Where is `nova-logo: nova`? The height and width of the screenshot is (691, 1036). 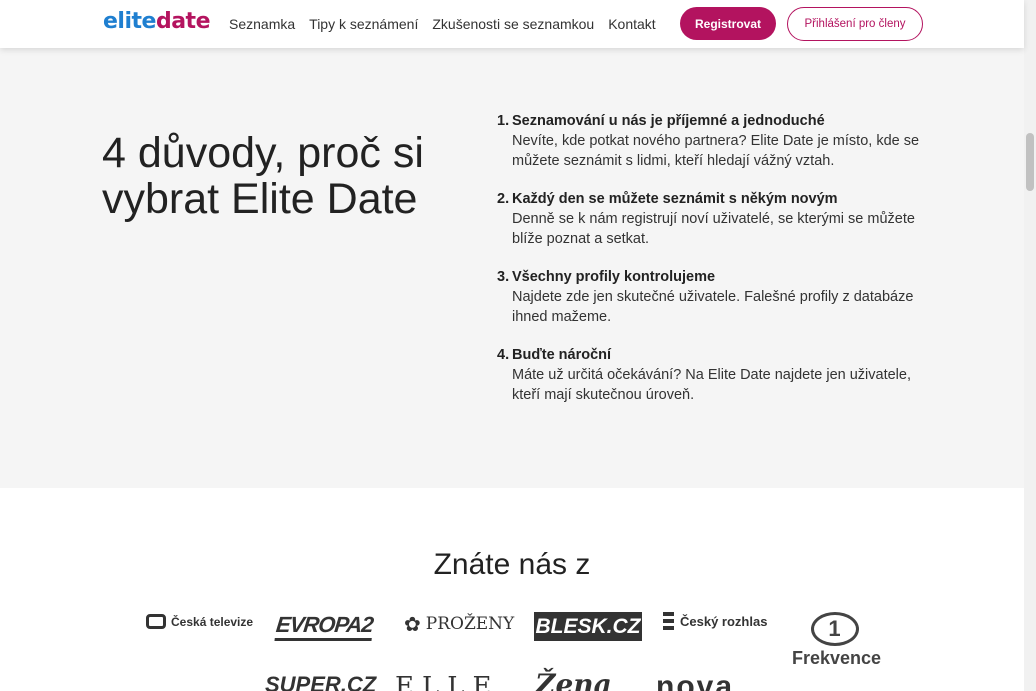
nova-logo: nova is located at coordinates (695, 680).